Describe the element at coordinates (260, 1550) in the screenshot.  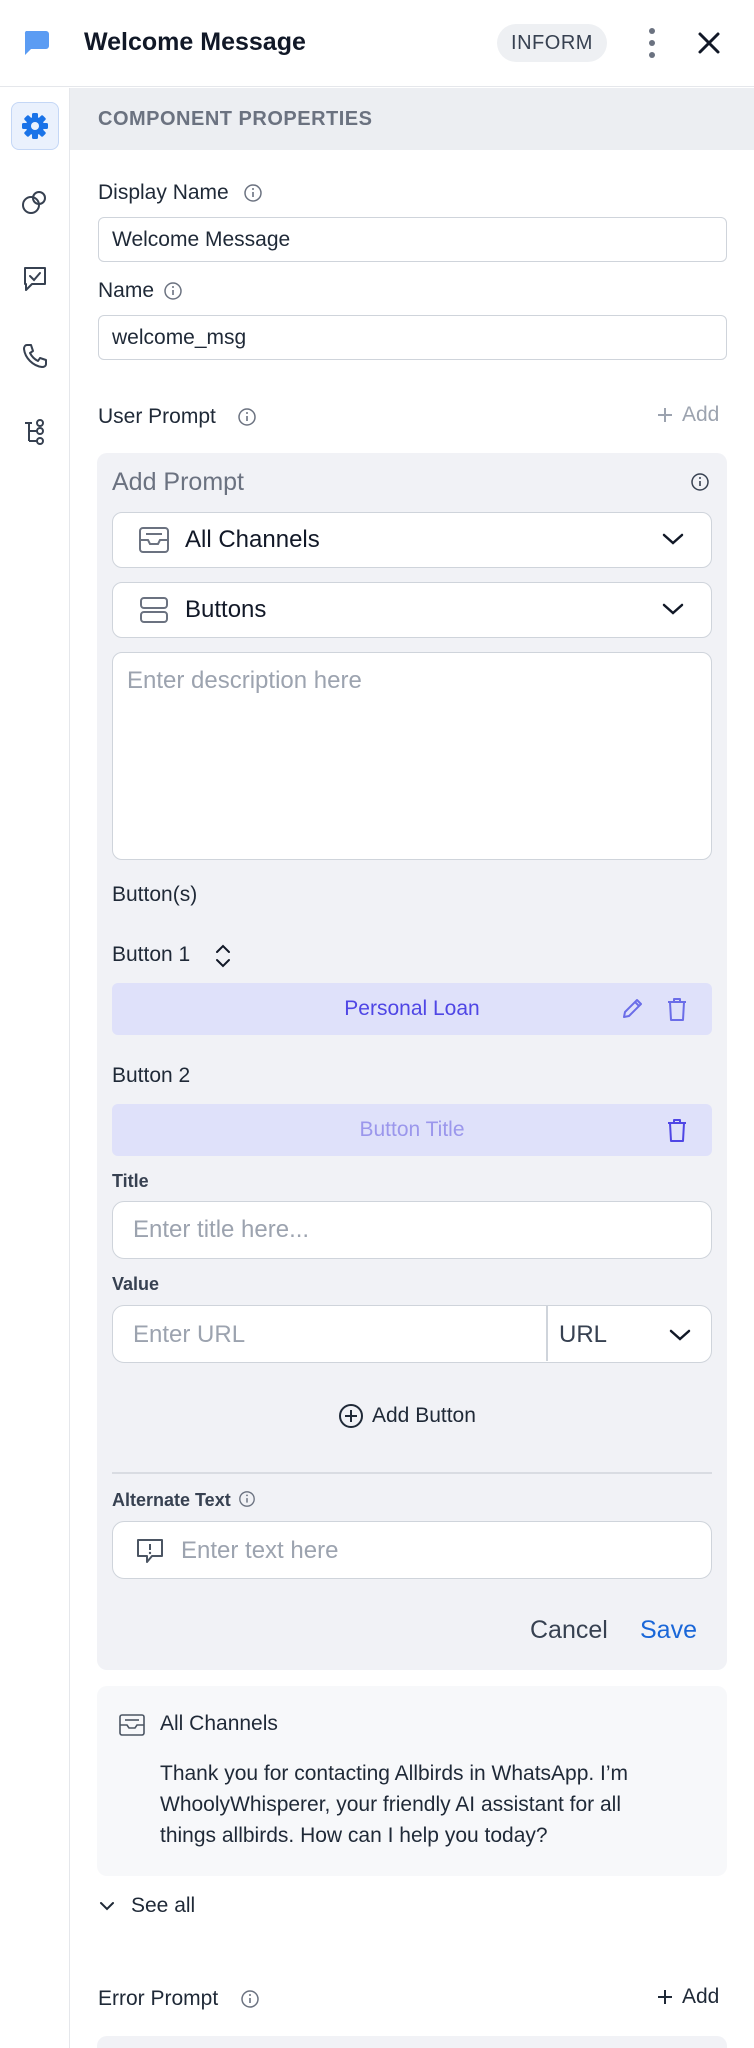
I see `alternate-text-placeholder: Enter text here` at that location.